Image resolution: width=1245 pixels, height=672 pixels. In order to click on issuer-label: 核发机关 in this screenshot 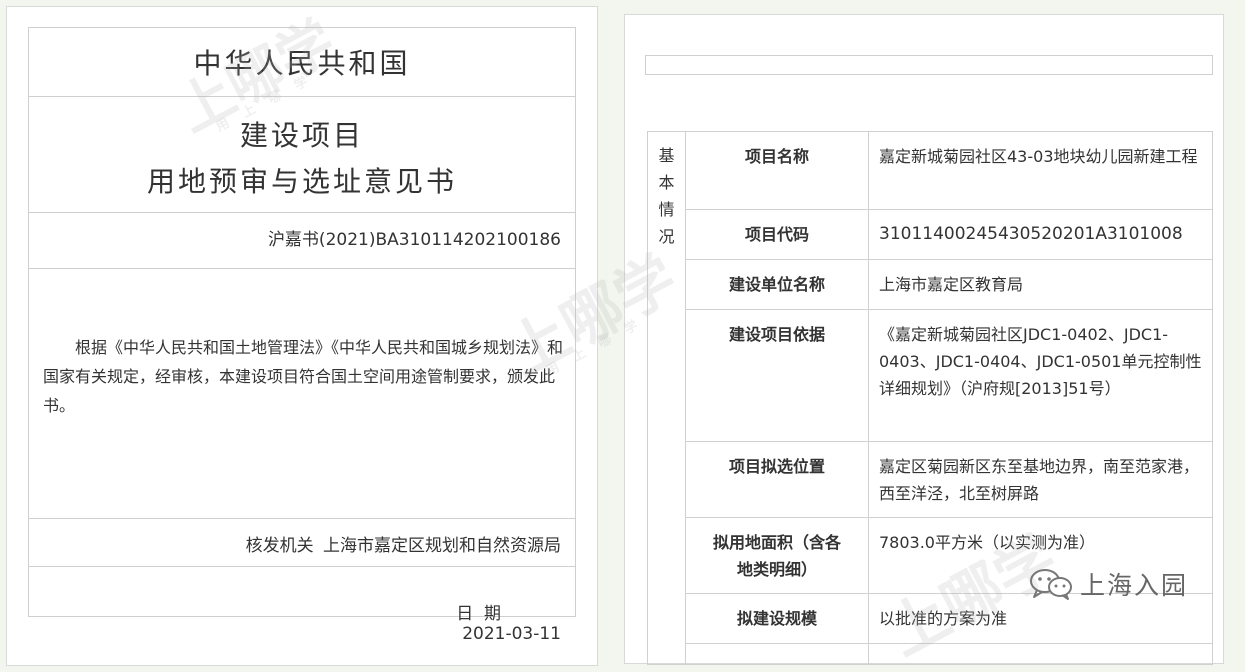, I will do `click(279, 546)`.